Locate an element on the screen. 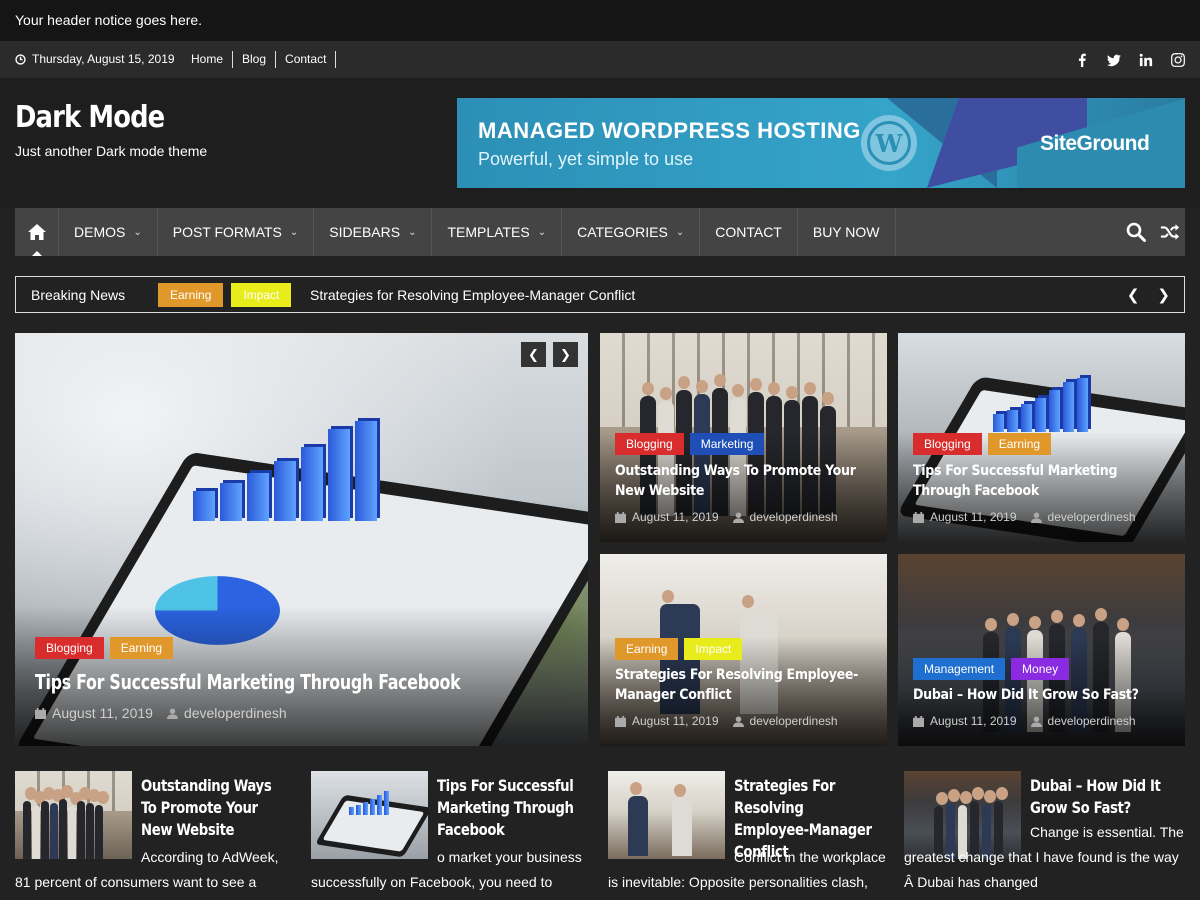 The width and height of the screenshot is (1200, 900). post-tags: Blogging Earning is located at coordinates (982, 444).